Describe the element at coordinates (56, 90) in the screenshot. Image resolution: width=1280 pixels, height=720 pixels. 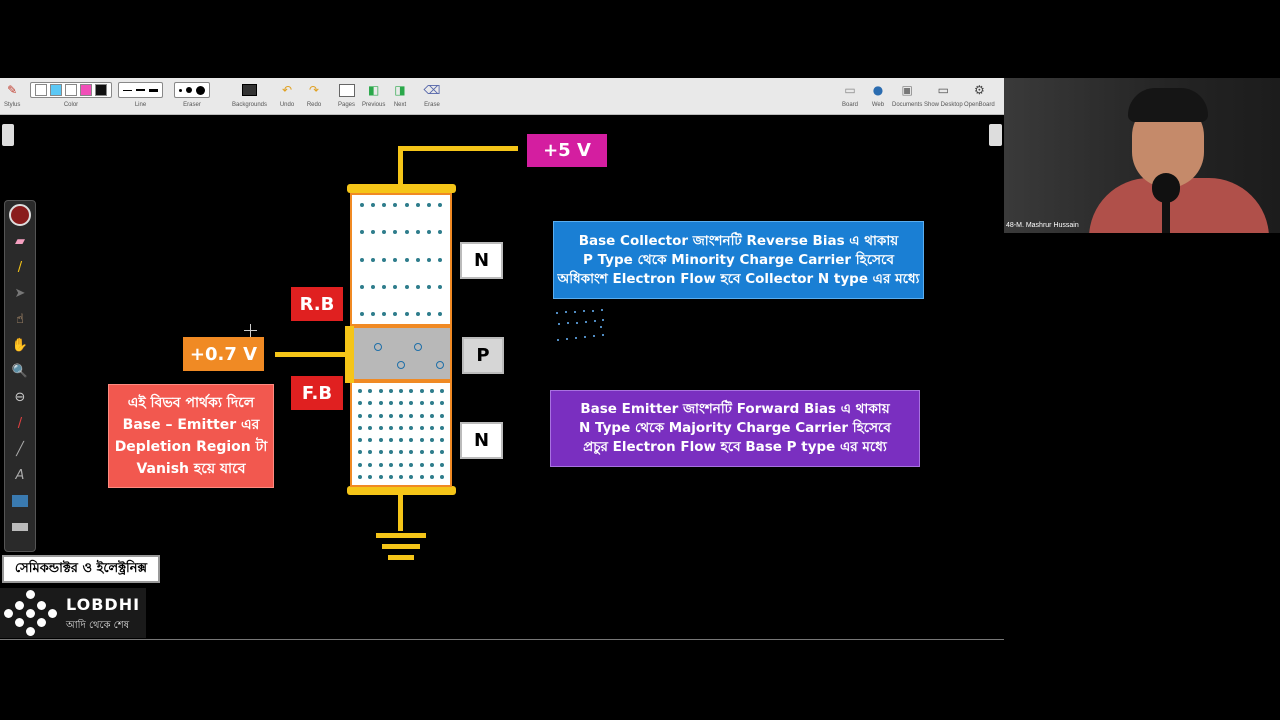
I see `color-swatch-cyan` at that location.